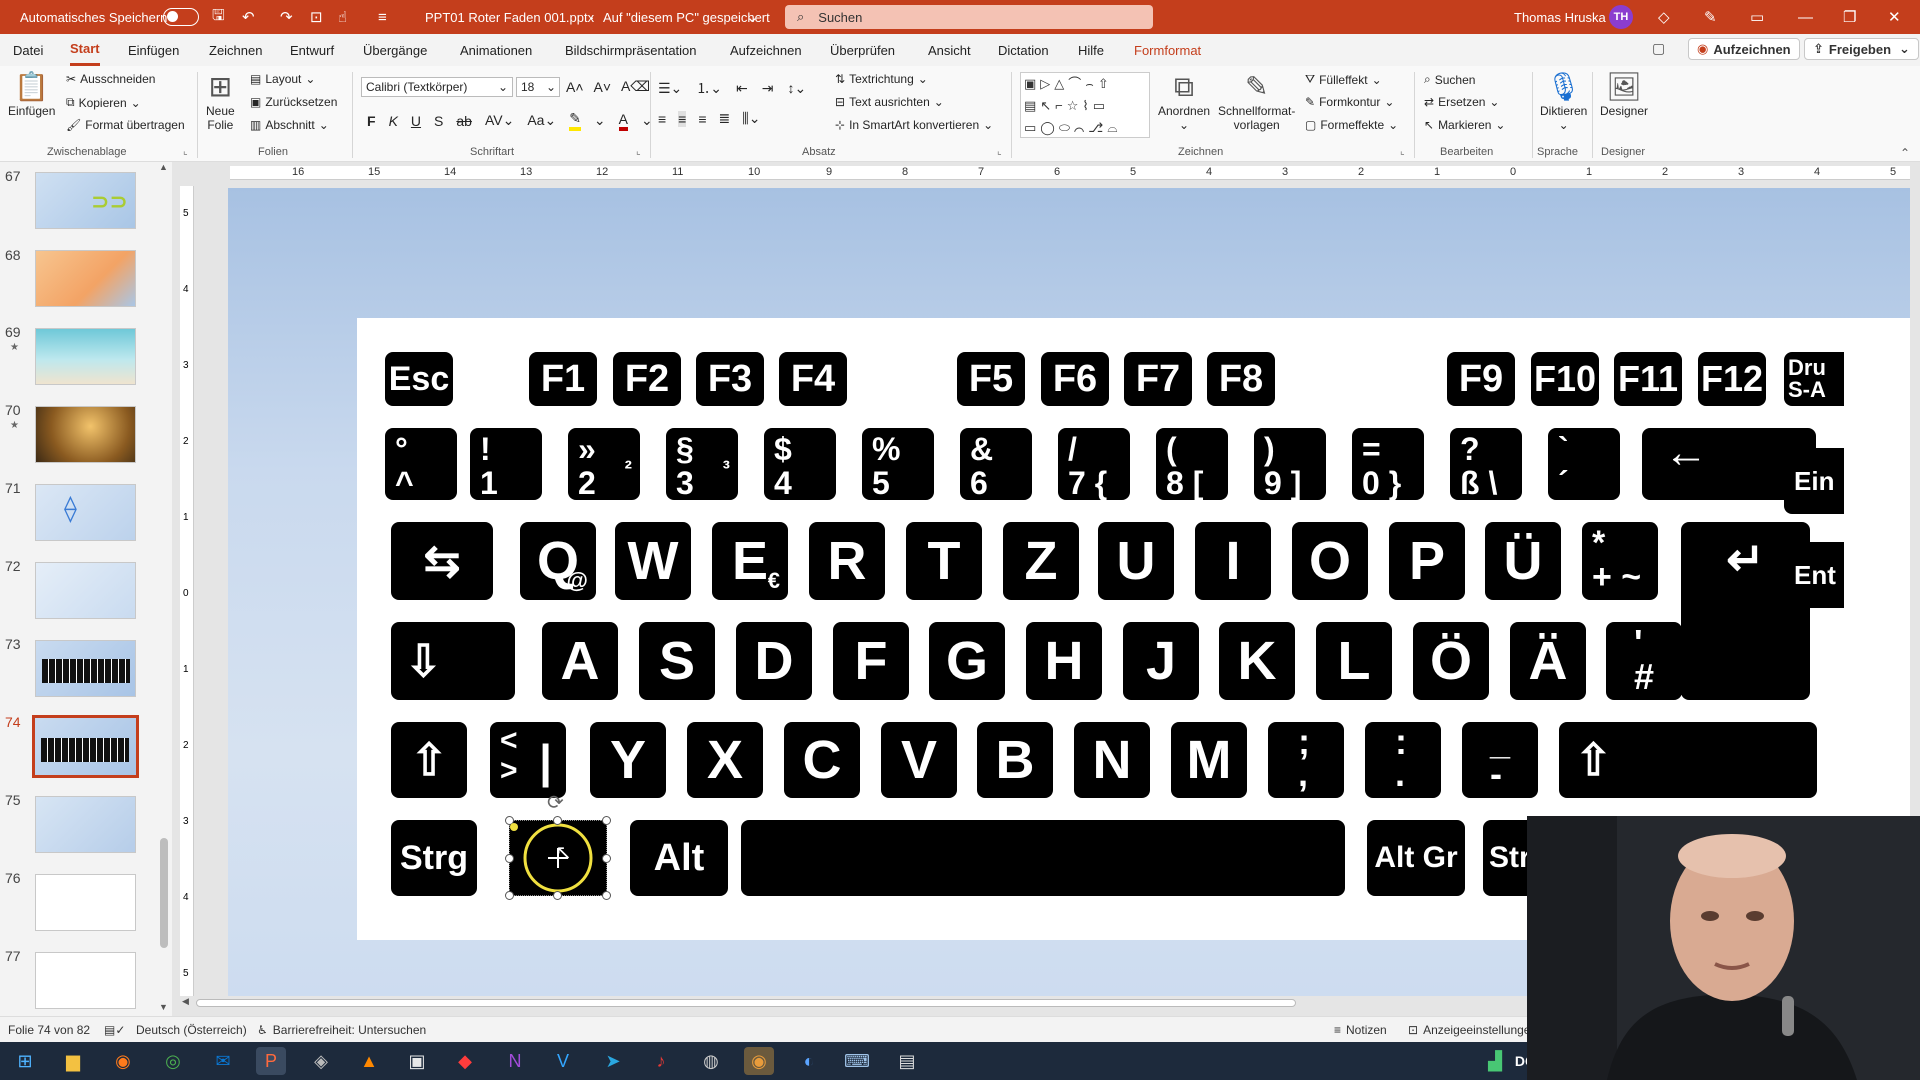  Describe the element at coordinates (862, 50) in the screenshot. I see `tab-ueberpruefen: Überprüfen` at that location.